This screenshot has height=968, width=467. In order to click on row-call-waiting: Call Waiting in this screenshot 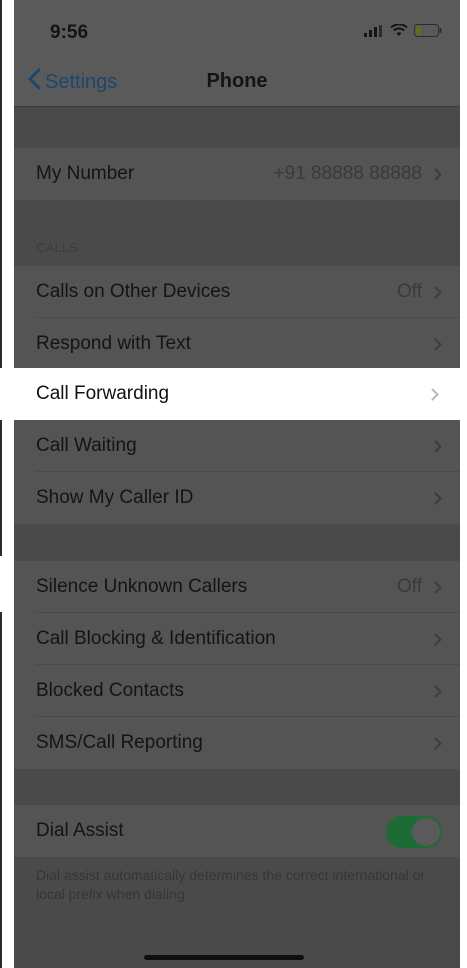, I will do `click(237, 446)`.